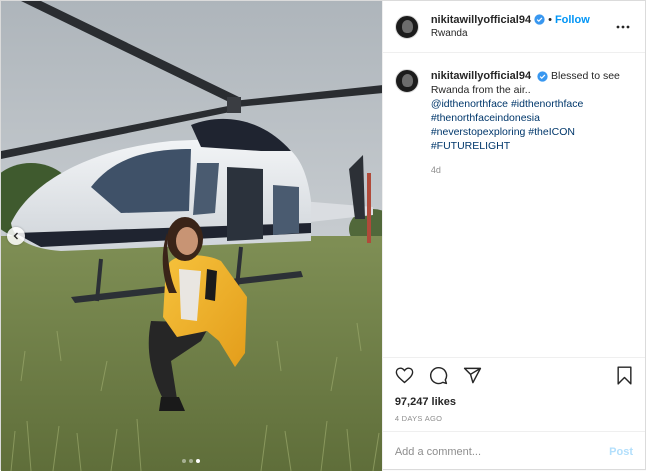  I want to click on caption-username: nikitawillyofficial94, so click(481, 76).